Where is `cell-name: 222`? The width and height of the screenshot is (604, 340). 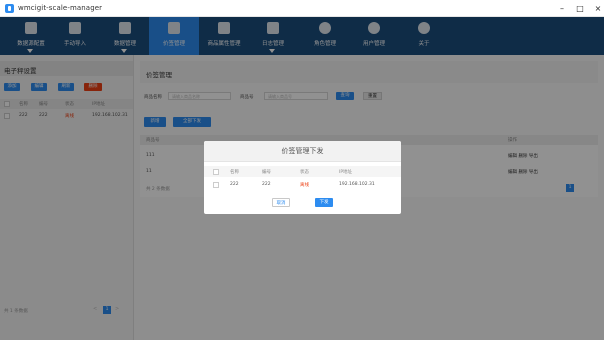
cell-name: 222 is located at coordinates (234, 184).